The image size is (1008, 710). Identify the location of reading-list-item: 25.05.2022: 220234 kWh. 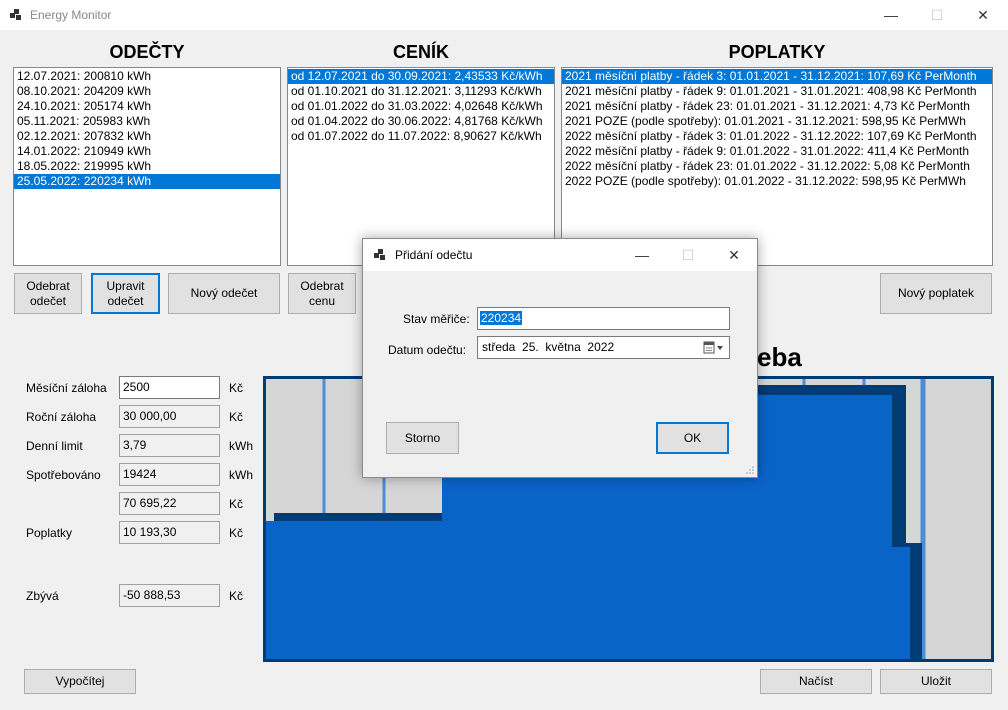
(147, 181).